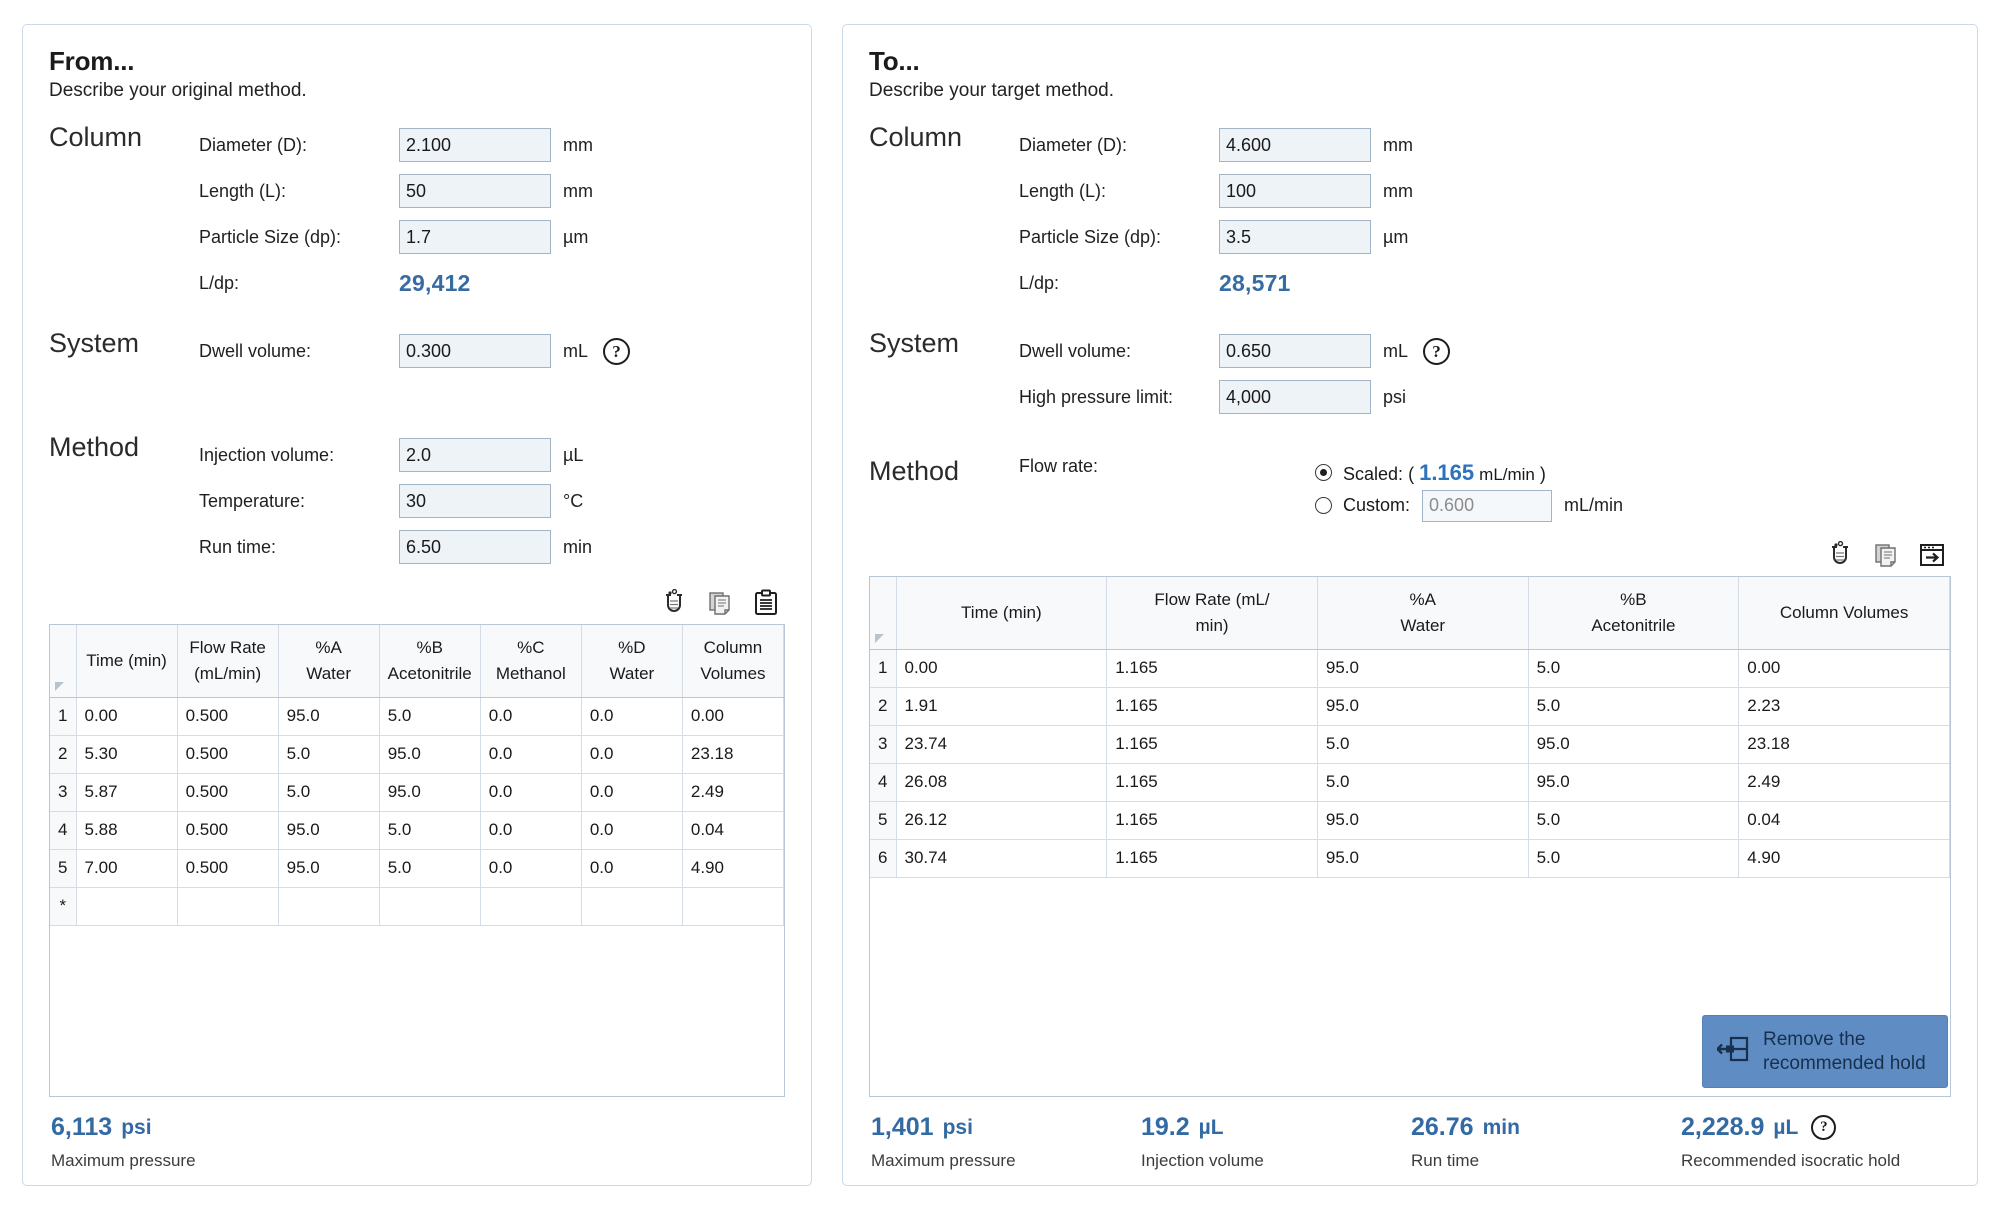 The width and height of the screenshot is (2000, 1206). I want to click on table-row: 3 5.87 0.500 5.0 95.0 0.0 0.0 2.49, so click(417, 792).